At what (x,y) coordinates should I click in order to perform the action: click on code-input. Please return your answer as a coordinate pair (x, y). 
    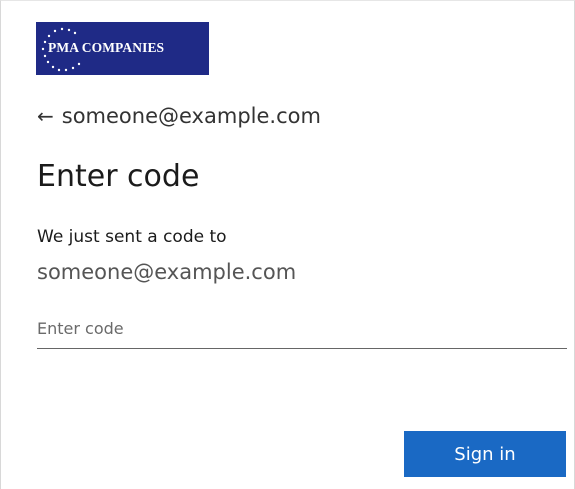
    Looking at the image, I should click on (302, 329).